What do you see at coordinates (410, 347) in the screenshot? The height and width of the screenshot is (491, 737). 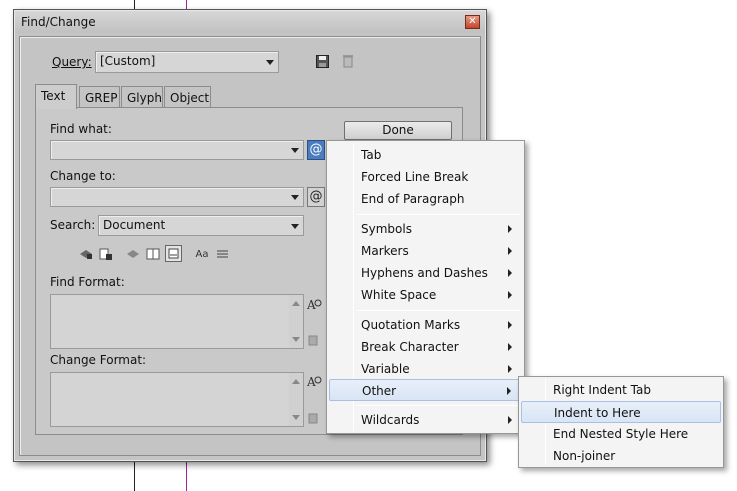 I see `menu-item-label: Break Character` at bounding box center [410, 347].